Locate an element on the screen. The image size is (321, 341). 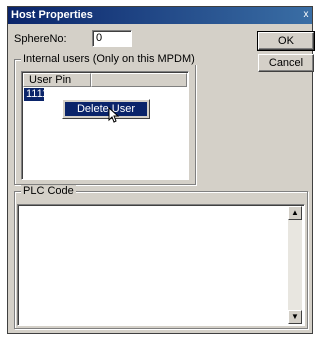
internal-users-group-title: Internal users (Only on this MPDM) is located at coordinates (109, 59).